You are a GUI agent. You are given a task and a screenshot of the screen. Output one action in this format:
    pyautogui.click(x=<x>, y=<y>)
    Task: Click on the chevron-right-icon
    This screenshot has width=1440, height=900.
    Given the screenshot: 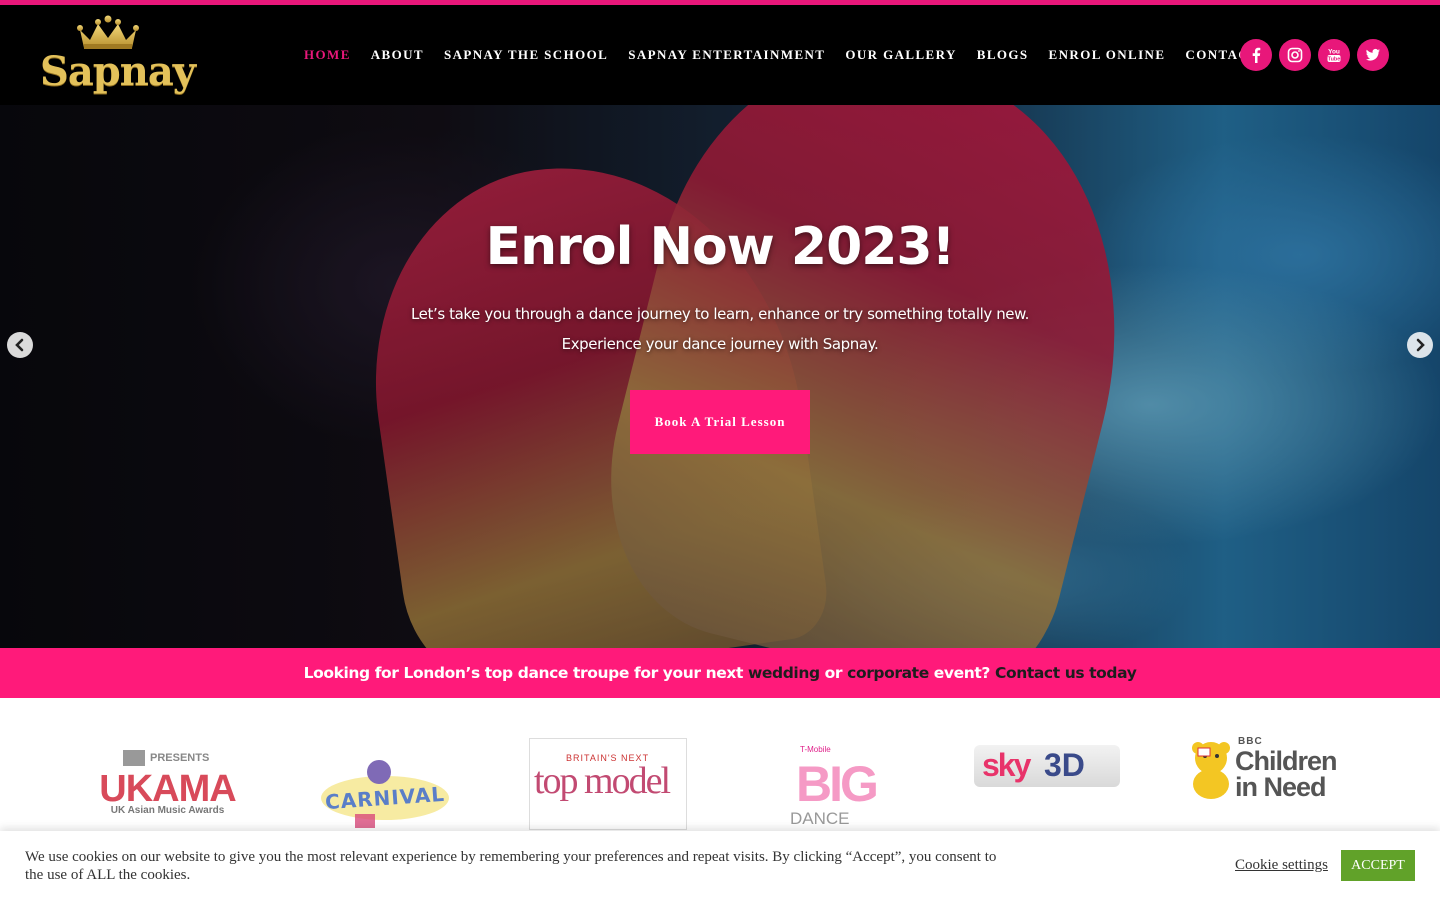 What is the action you would take?
    pyautogui.click(x=1420, y=345)
    